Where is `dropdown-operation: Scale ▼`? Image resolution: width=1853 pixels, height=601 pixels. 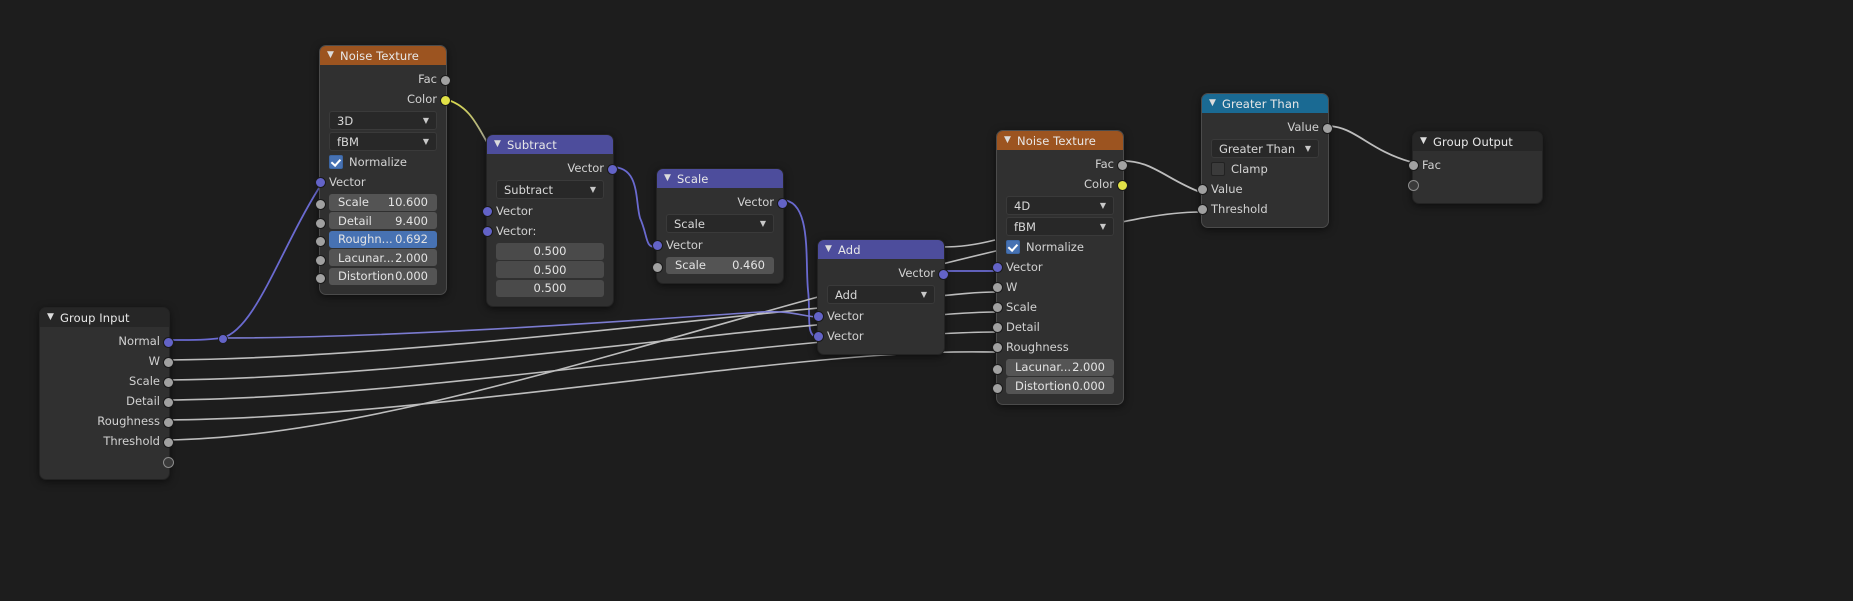
dropdown-operation: Scale ▼ is located at coordinates (720, 223).